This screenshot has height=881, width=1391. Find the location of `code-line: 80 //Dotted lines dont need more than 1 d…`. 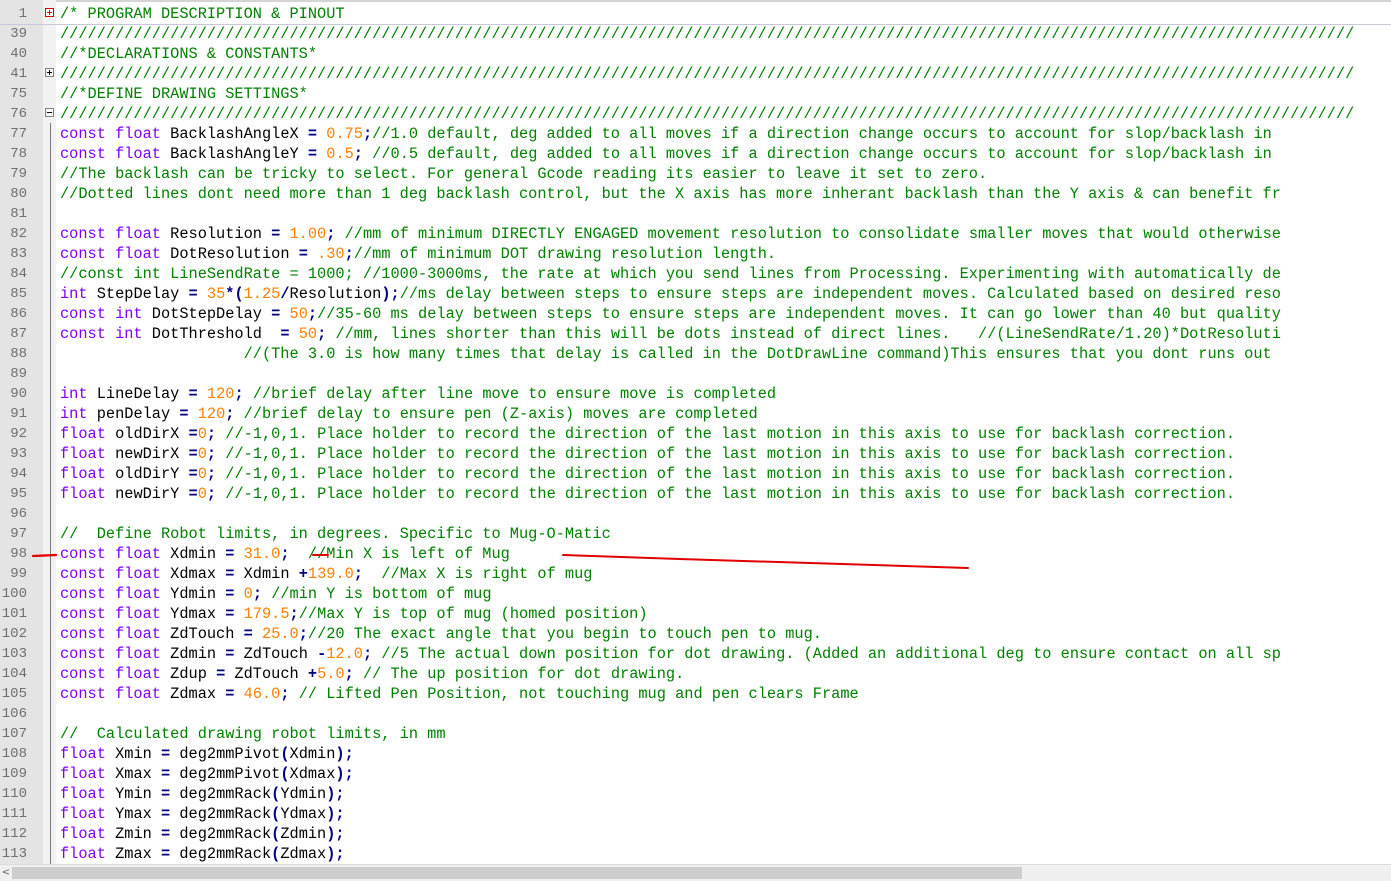

code-line: 80 //Dotted lines dont need more than 1 d… is located at coordinates (695, 194).